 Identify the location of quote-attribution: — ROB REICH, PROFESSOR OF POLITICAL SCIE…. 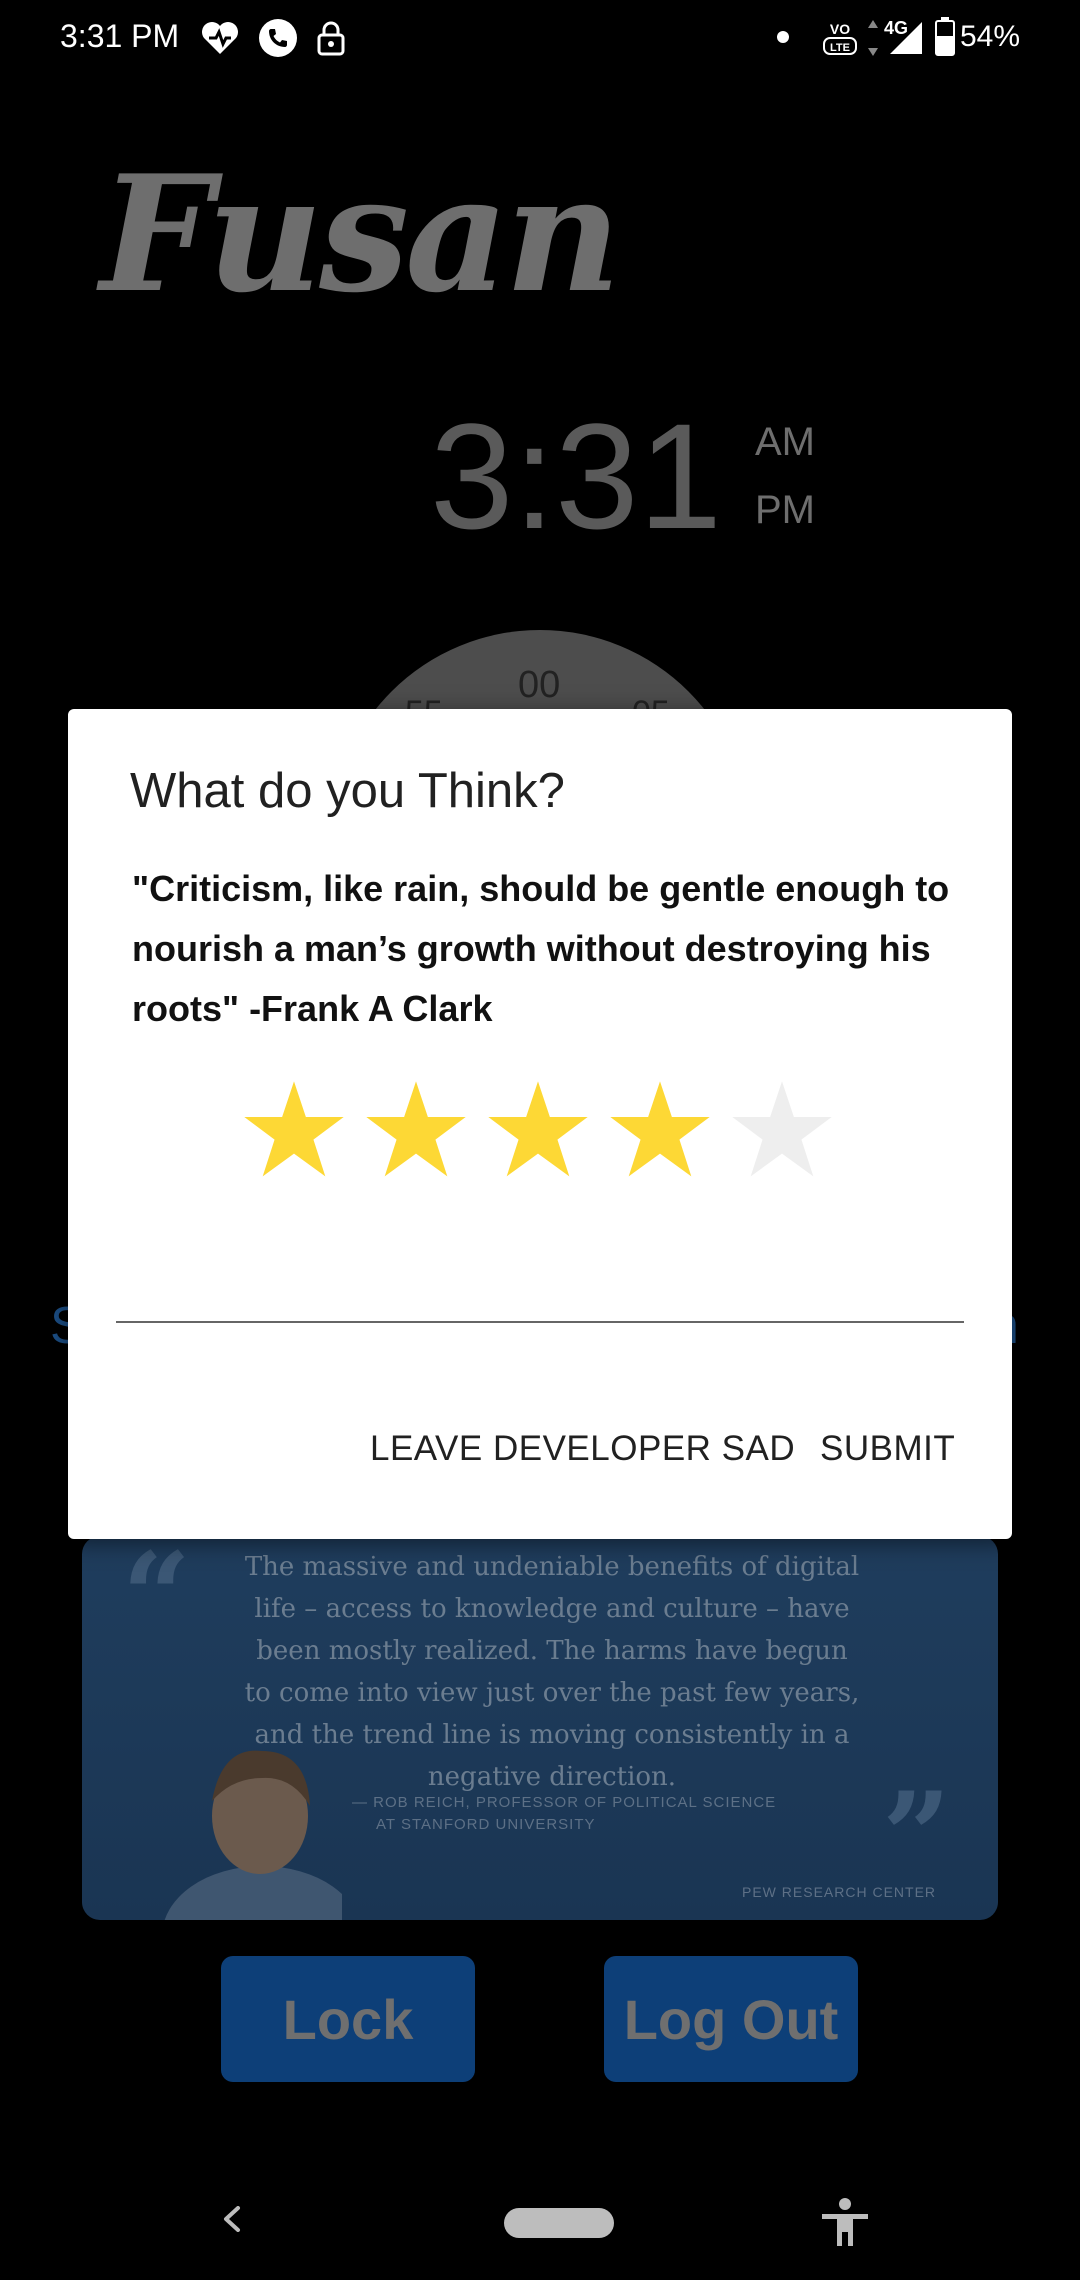
(572, 1814).